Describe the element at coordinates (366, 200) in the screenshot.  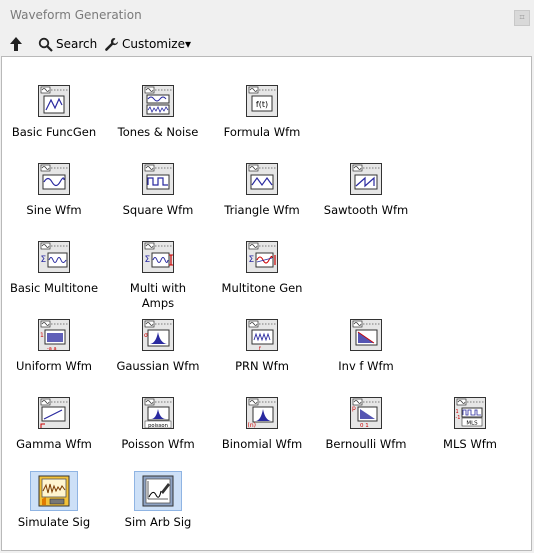
I see `palette-item-sawtooth-wfm: Sawtooth Wfm` at that location.